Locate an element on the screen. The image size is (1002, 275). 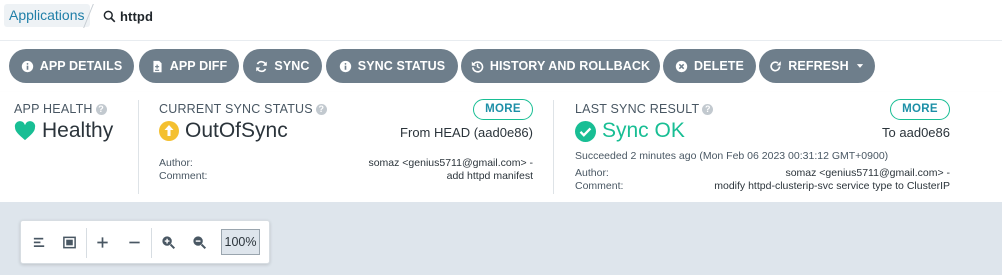
sync-label: SYNC is located at coordinates (292, 66).